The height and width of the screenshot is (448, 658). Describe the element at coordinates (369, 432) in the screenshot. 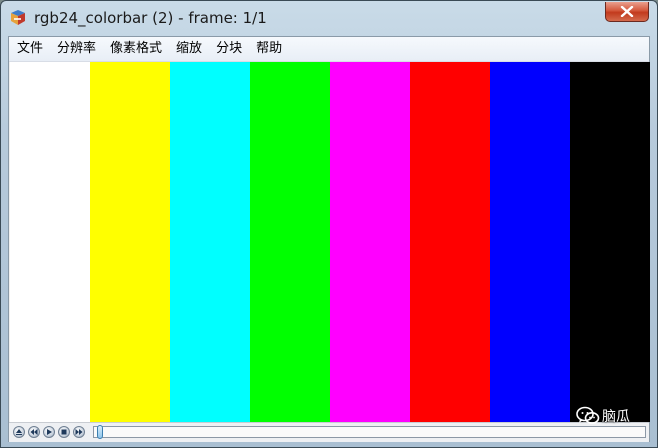

I see `seek-slider` at that location.